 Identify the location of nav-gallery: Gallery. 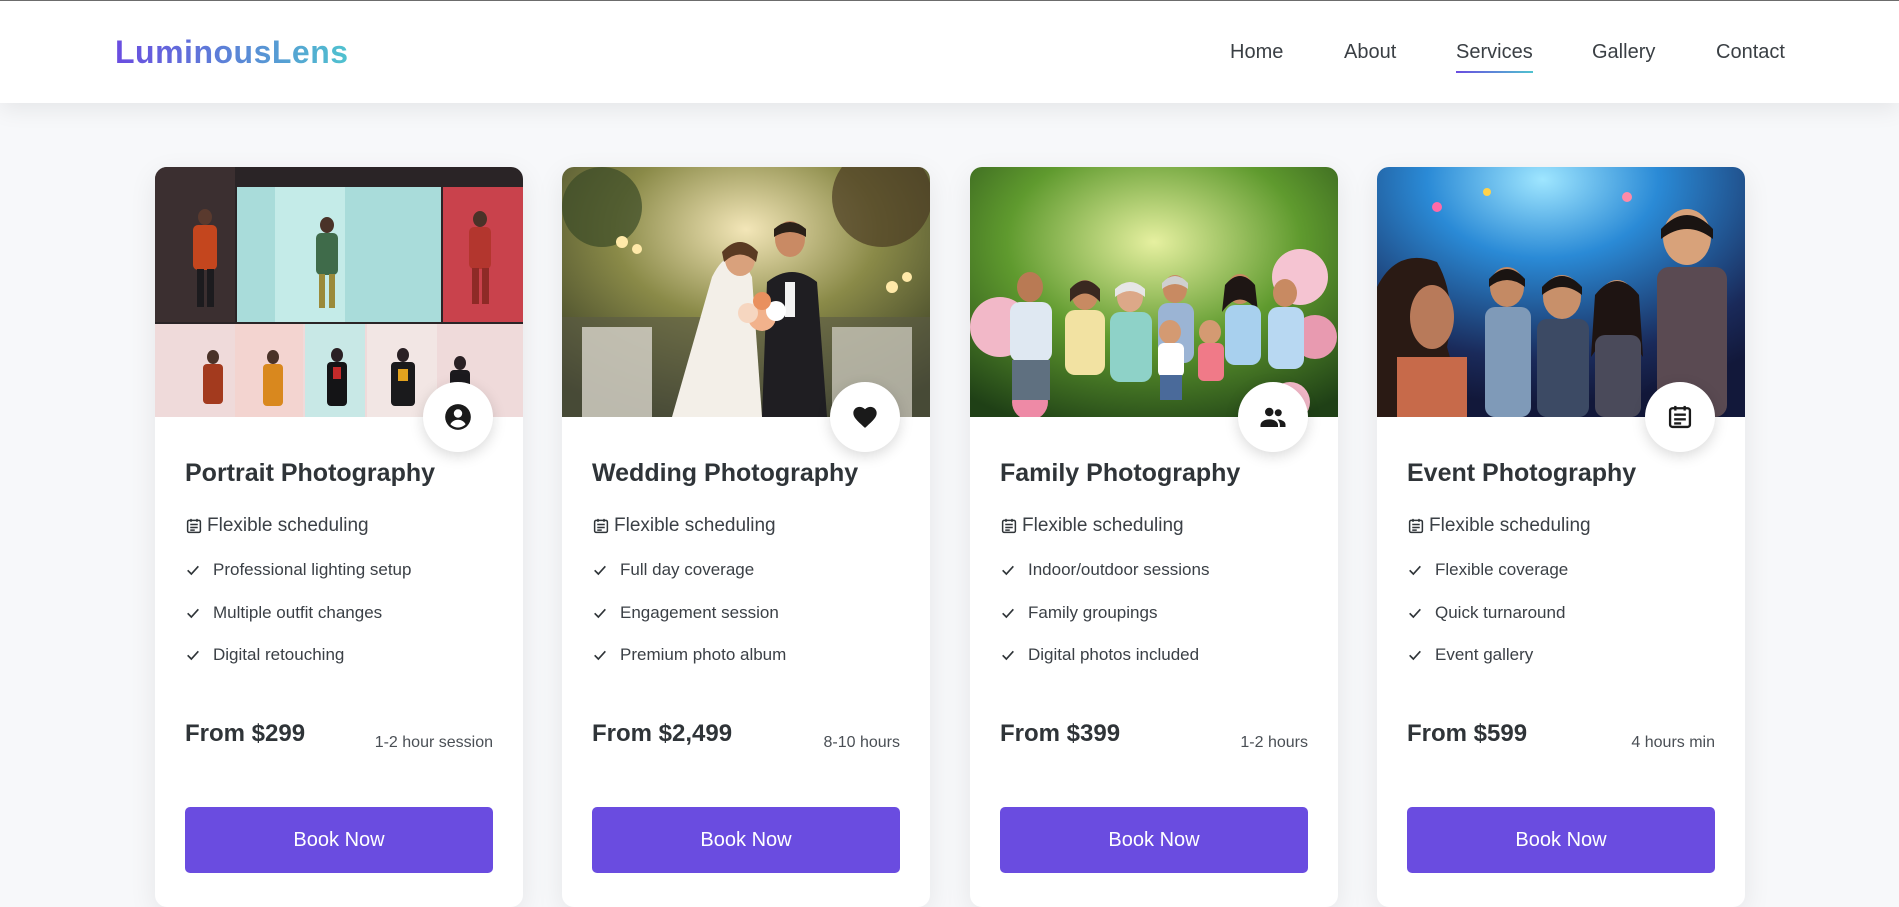
(1623, 52).